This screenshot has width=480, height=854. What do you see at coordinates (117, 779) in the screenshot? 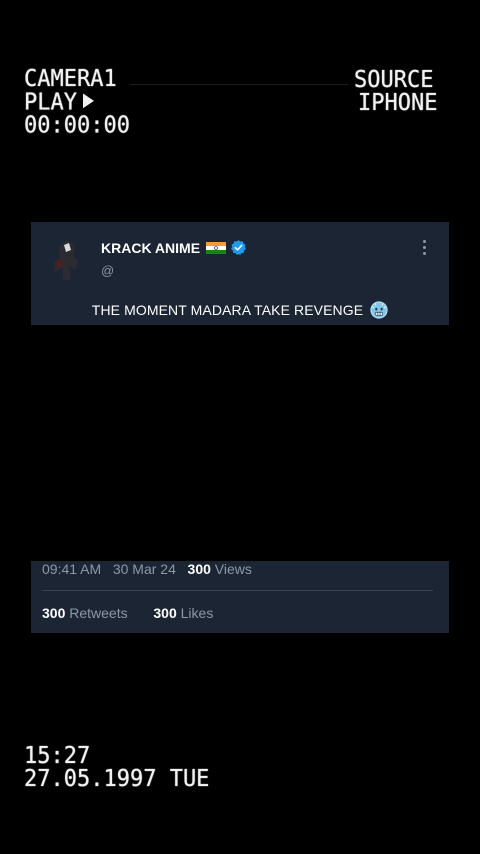
I see `overlay-date: 27.05.1997 TUE` at bounding box center [117, 779].